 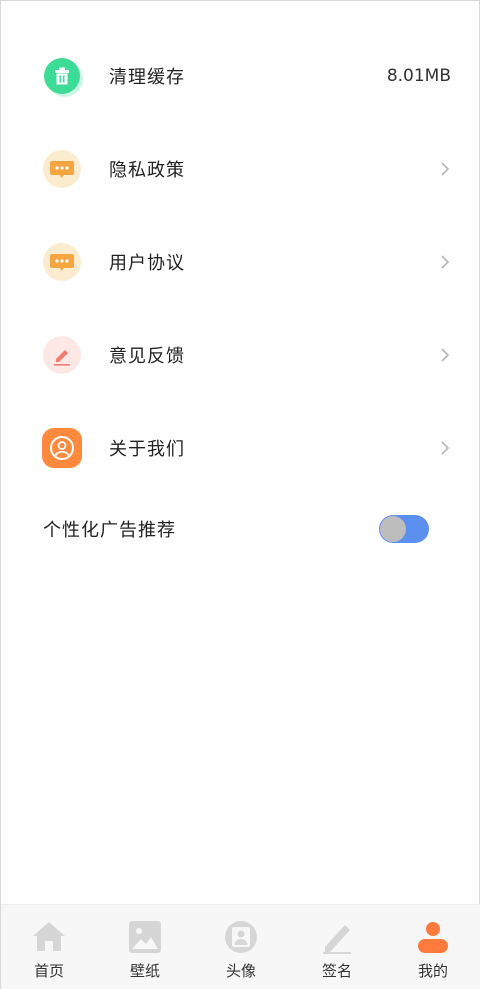 I want to click on clear-cache-label: 清理缓存, so click(x=147, y=77).